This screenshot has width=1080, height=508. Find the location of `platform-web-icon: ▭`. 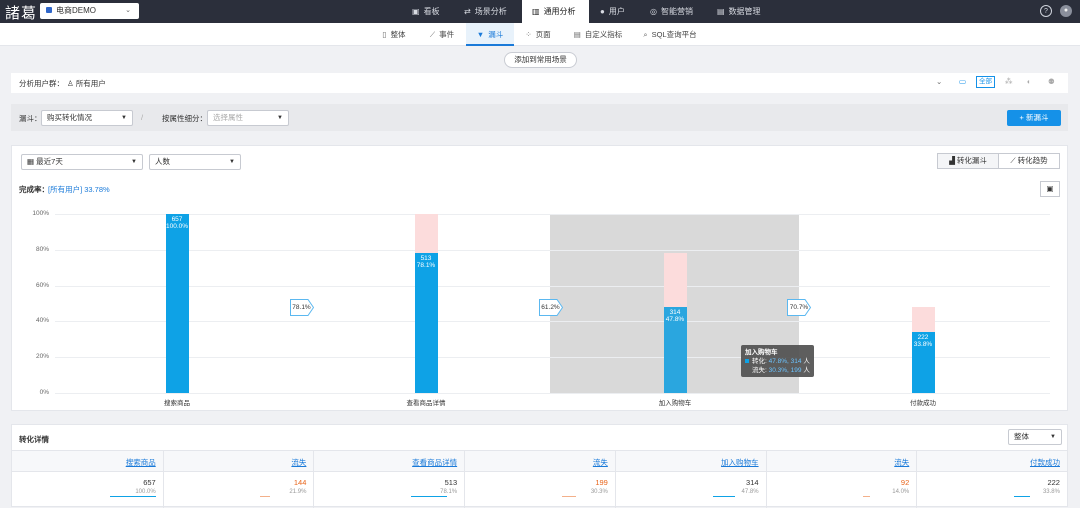

platform-web-icon: ▭ is located at coordinates (962, 81).